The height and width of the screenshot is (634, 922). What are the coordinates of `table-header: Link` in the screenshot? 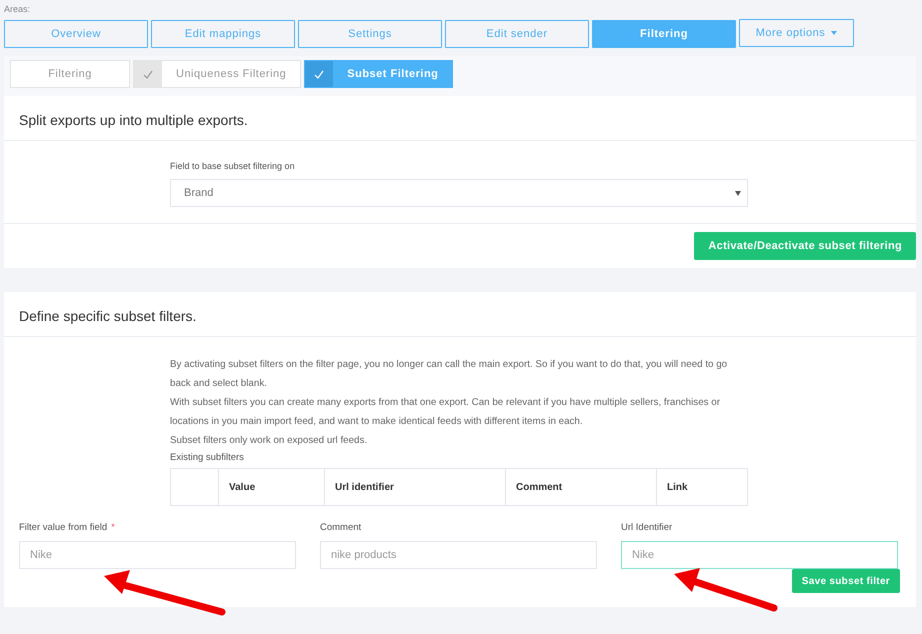 It's located at (702, 487).